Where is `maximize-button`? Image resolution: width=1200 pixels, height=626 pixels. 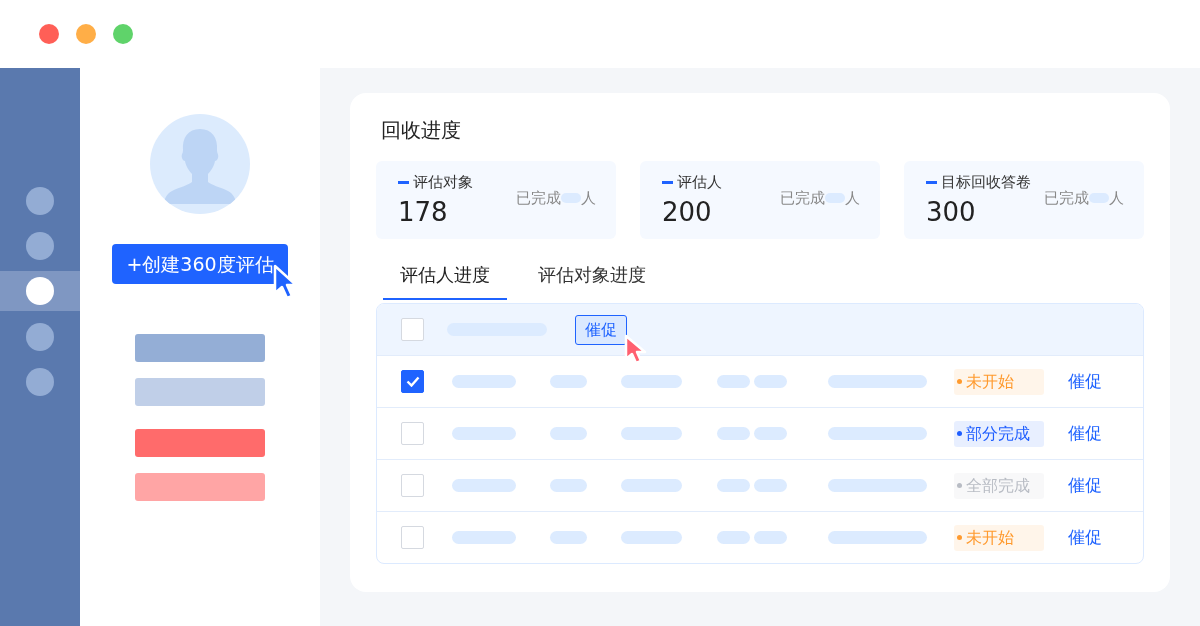
maximize-button is located at coordinates (123, 34).